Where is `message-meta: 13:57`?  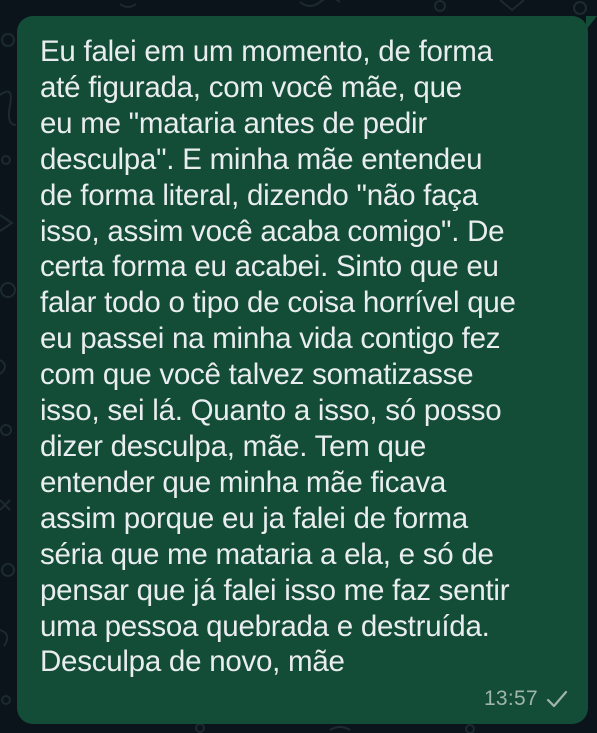
message-meta: 13:57 is located at coordinates (526, 699).